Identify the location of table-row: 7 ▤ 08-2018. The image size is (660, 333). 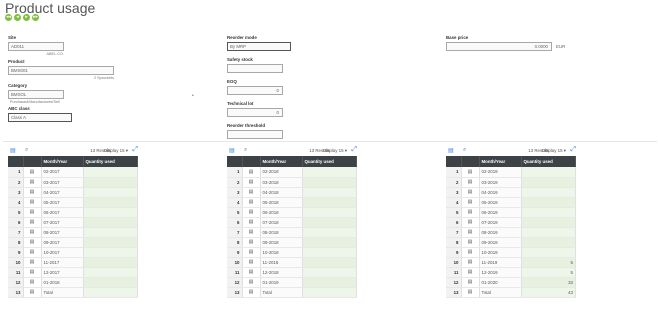
(292, 232).